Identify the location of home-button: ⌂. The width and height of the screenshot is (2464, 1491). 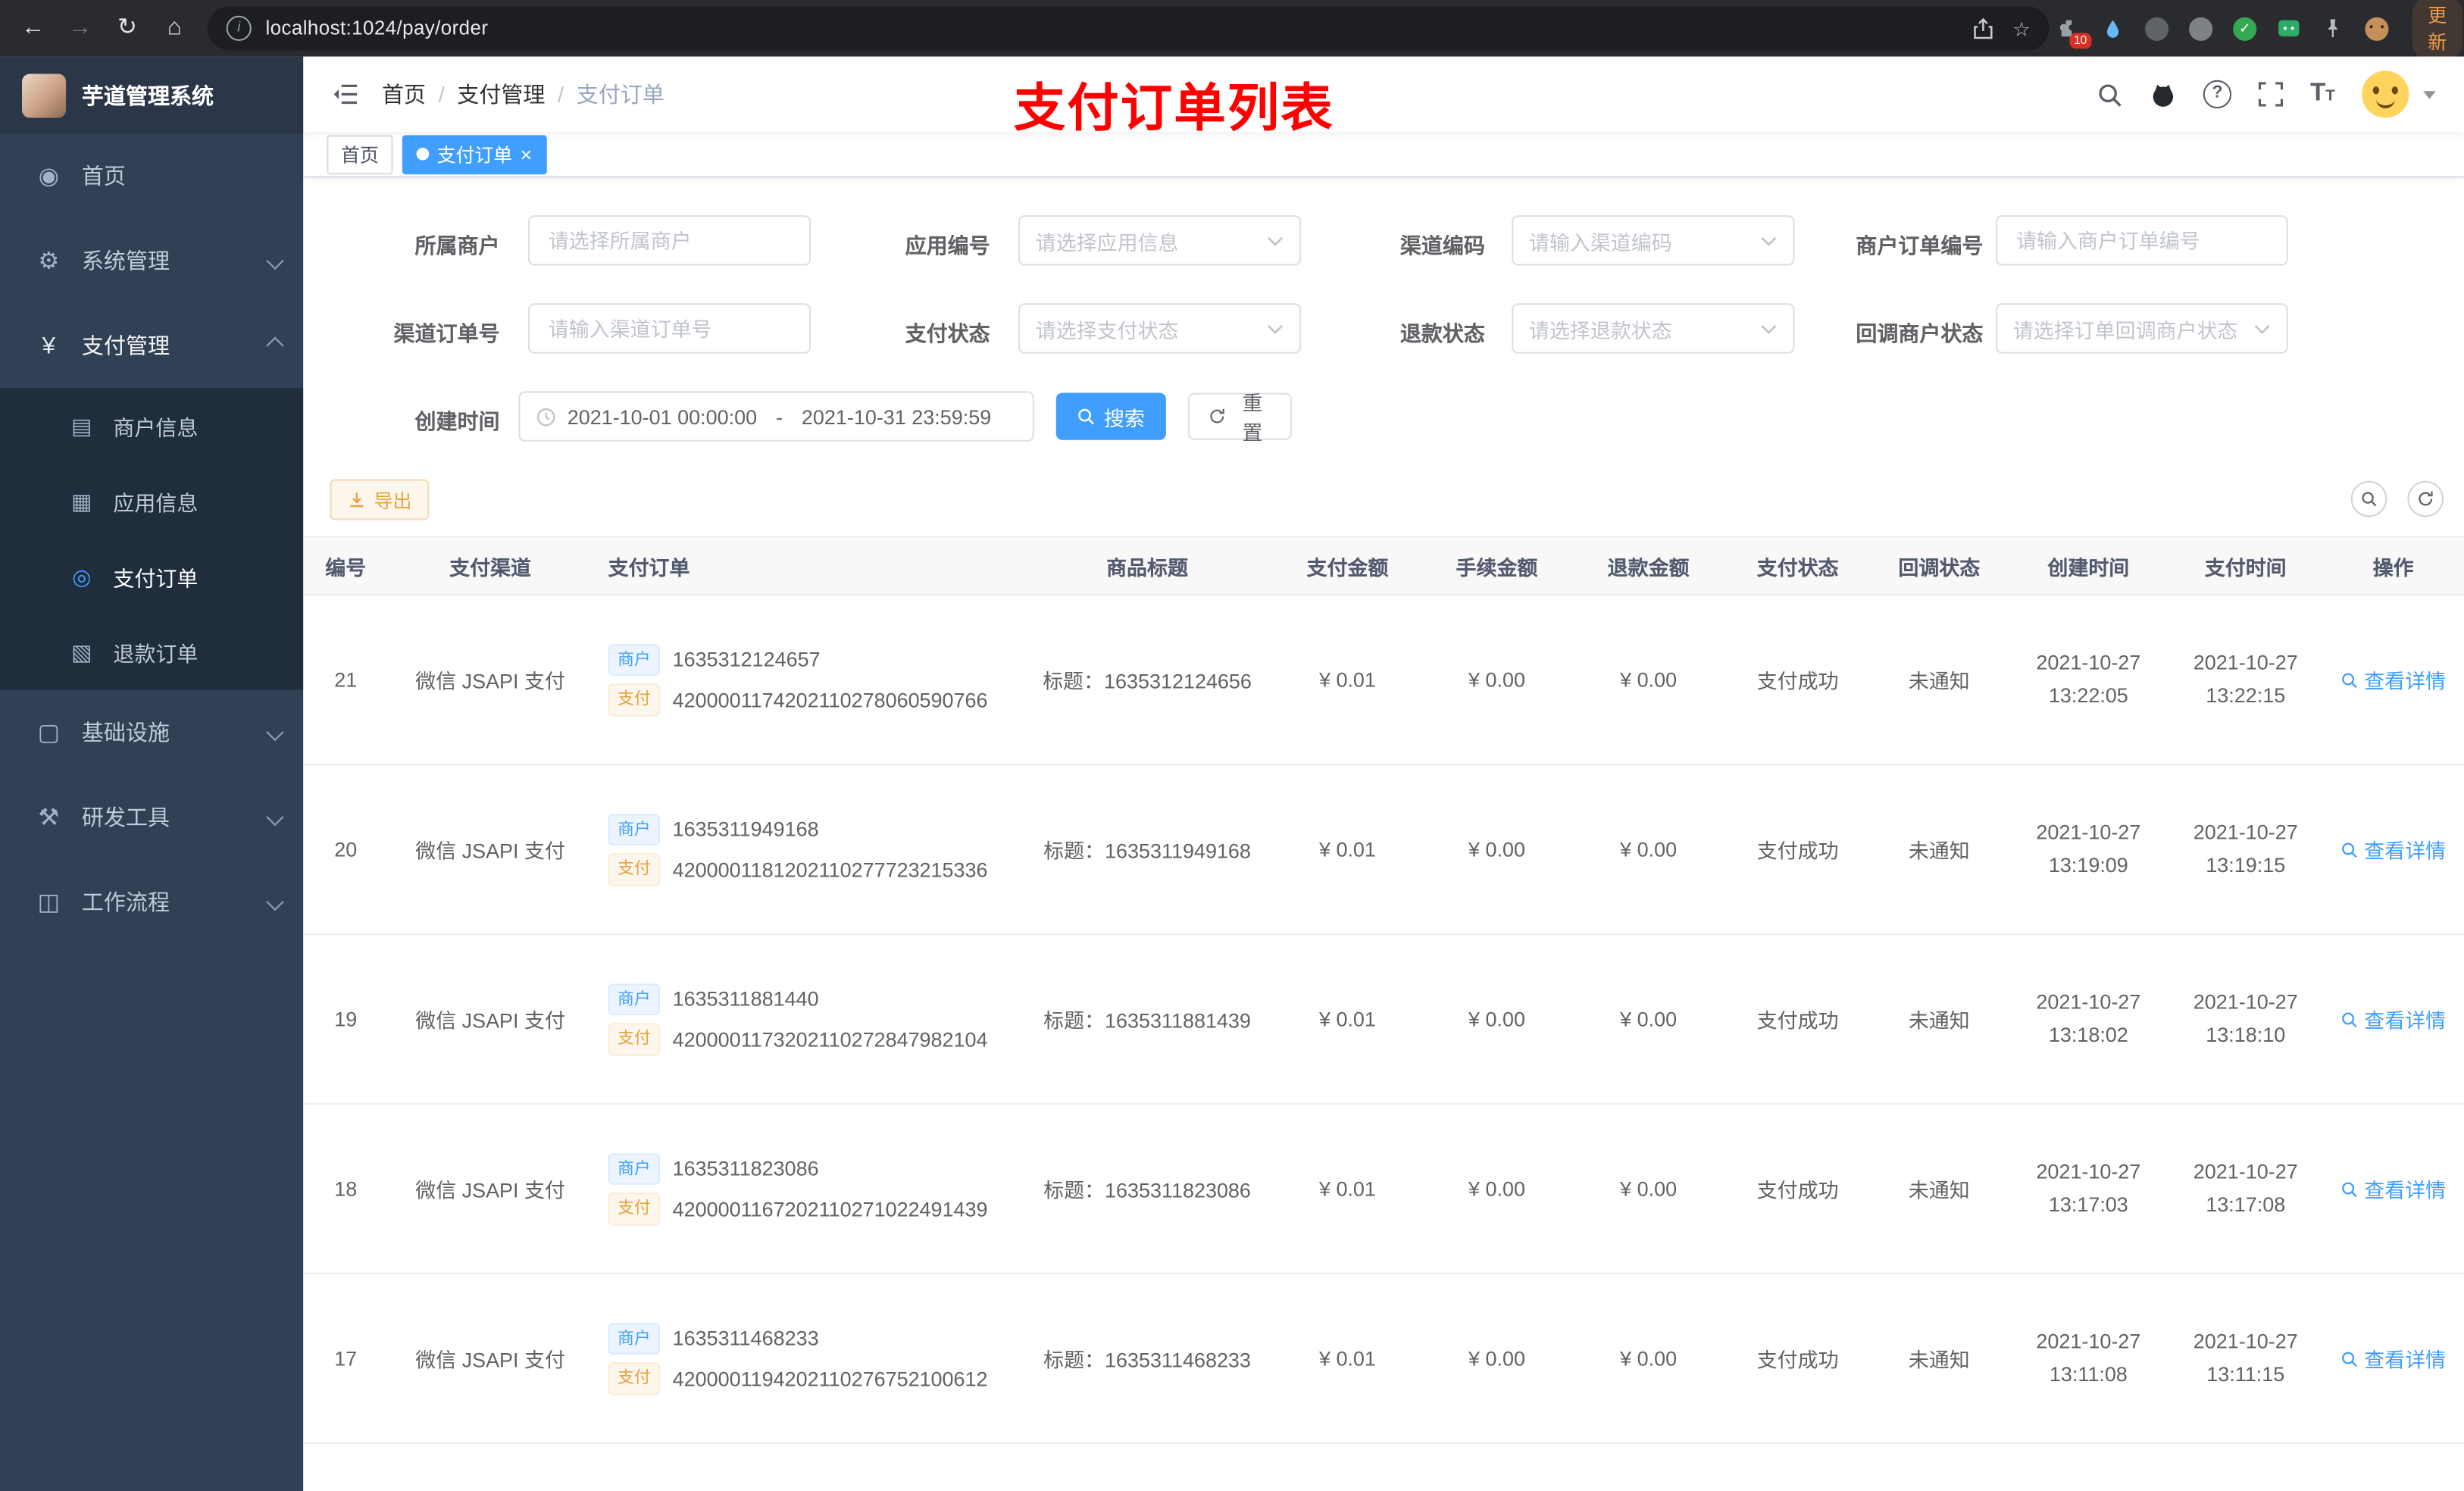
(174, 28).